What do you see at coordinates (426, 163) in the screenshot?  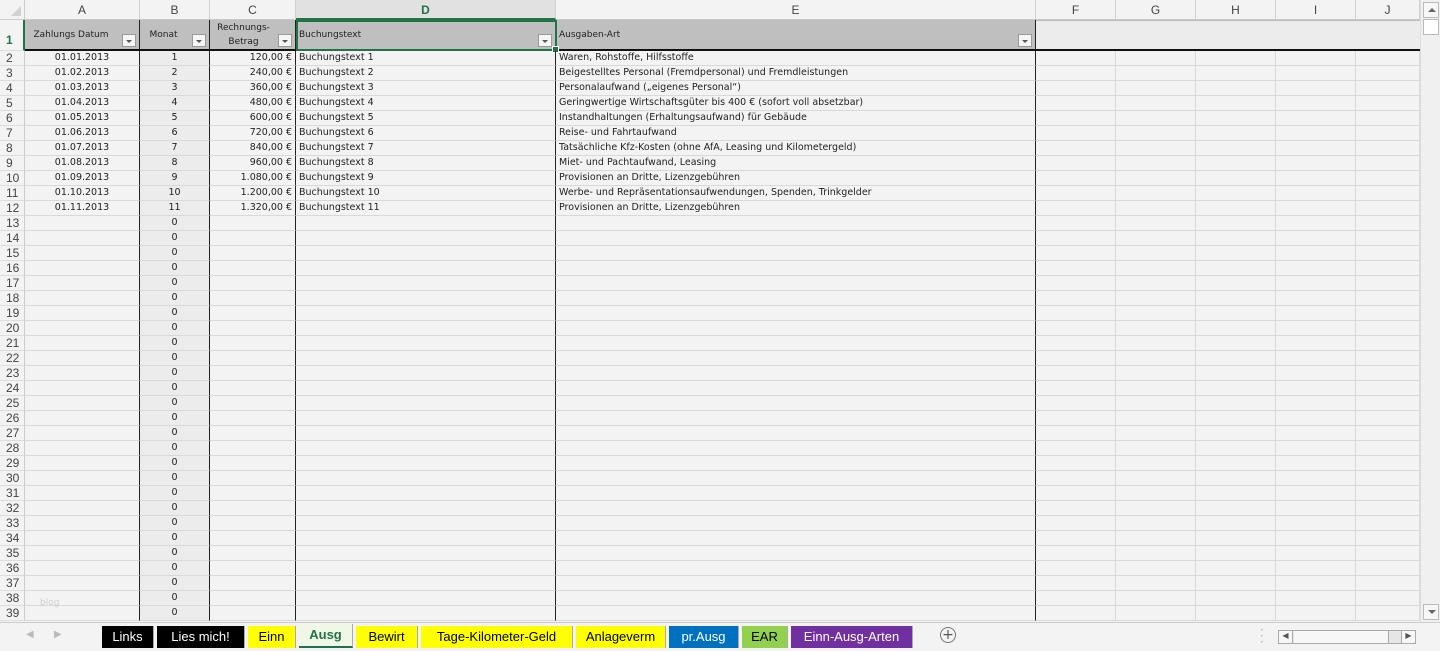 I see `cell-text: Buchungstext 8` at bounding box center [426, 163].